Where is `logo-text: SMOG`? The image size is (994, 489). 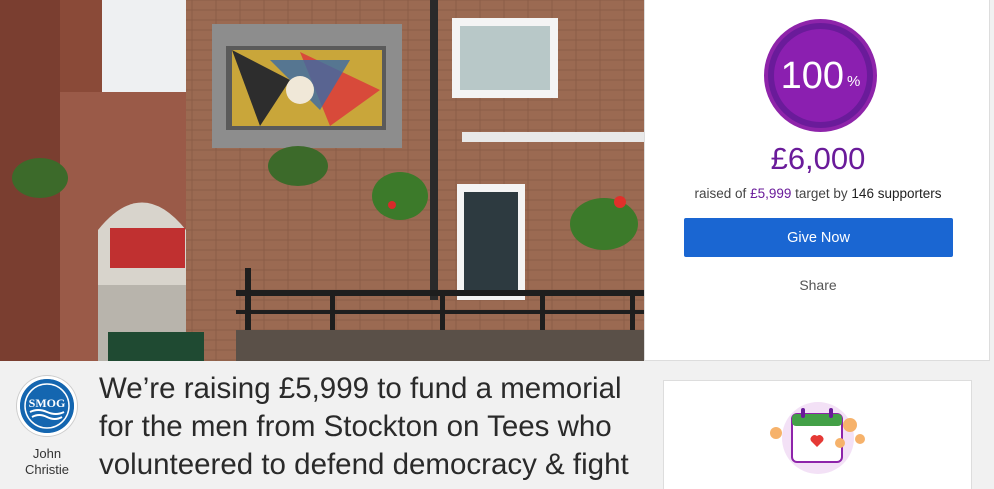 logo-text: SMOG is located at coordinates (47, 403).